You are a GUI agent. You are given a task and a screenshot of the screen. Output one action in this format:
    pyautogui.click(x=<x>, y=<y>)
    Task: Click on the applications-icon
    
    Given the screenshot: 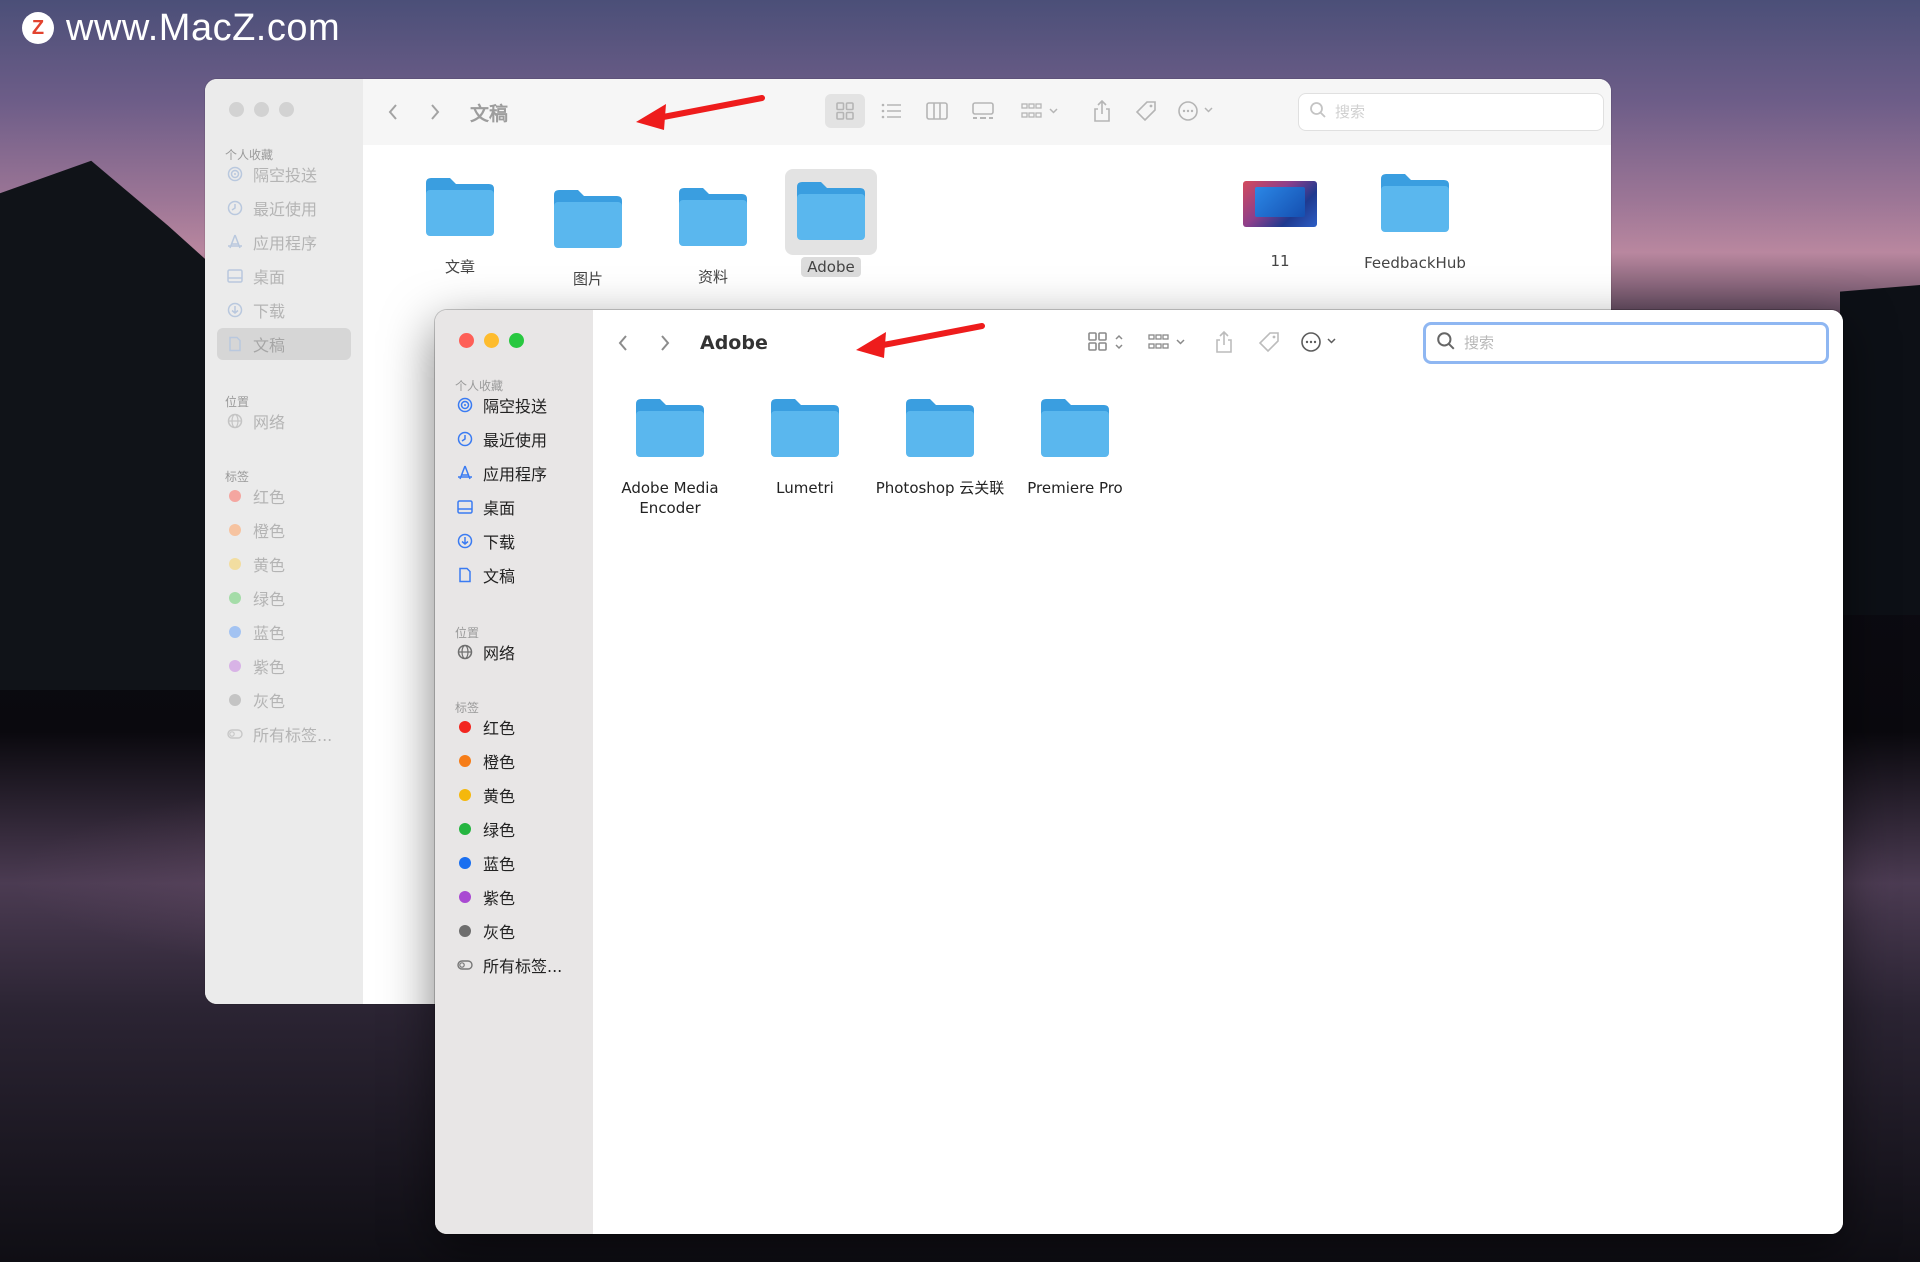 What is the action you would take?
    pyautogui.click(x=465, y=473)
    